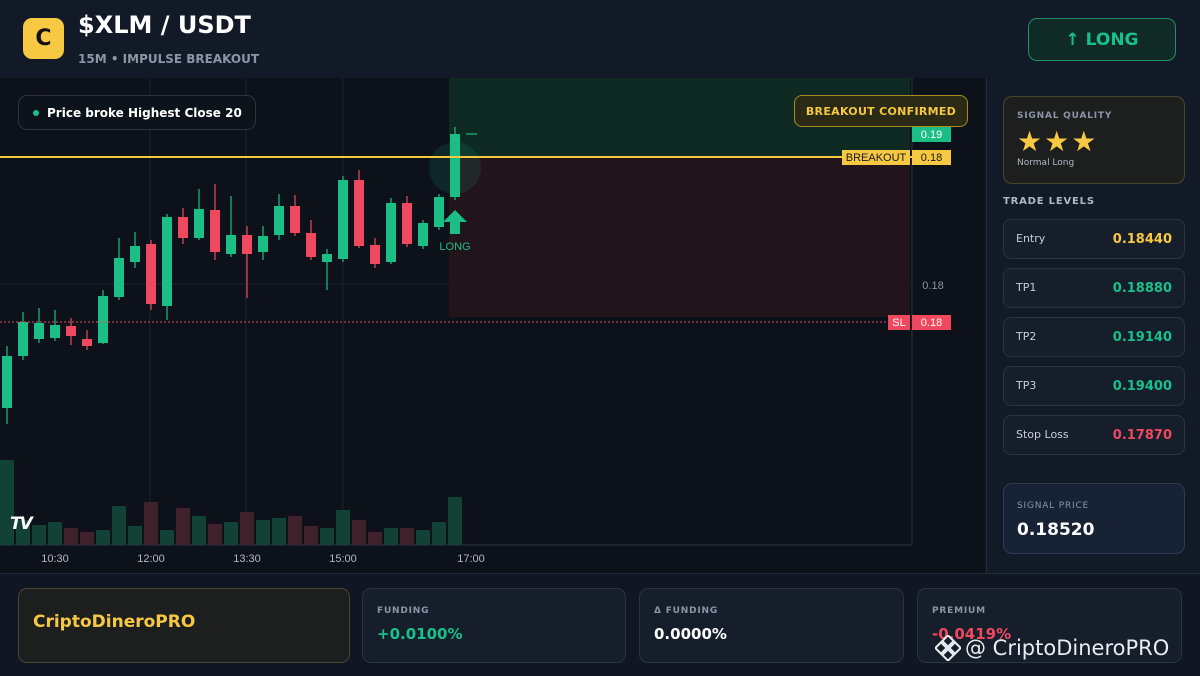 The width and height of the screenshot is (1200, 676). Describe the element at coordinates (455, 168) in the screenshot. I see `signal-glow` at that location.